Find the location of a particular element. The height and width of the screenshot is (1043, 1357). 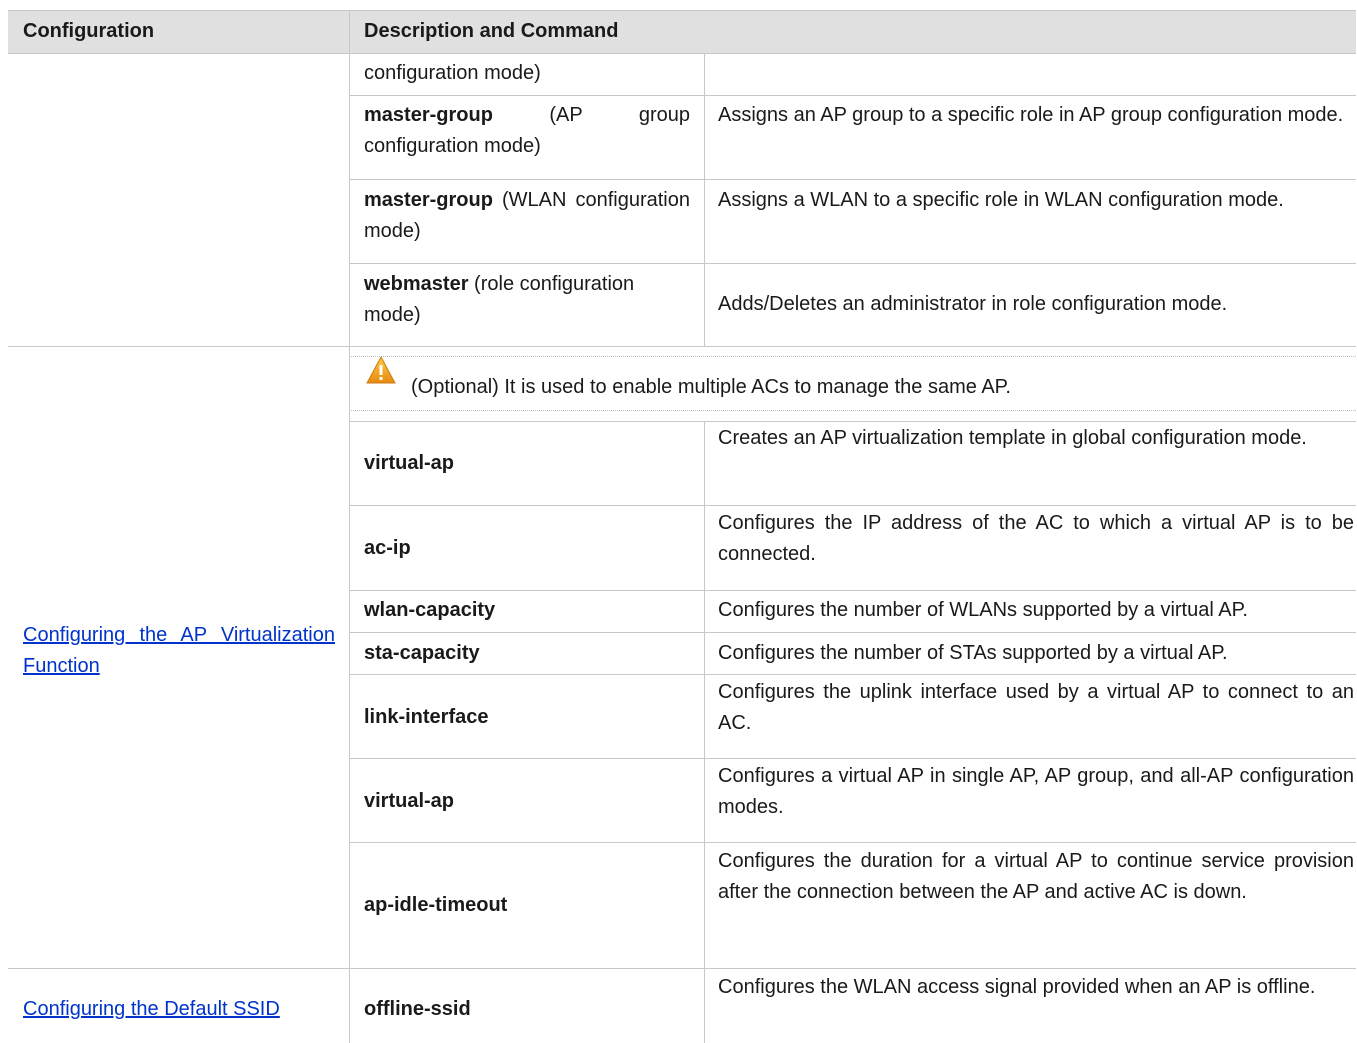

default-ssid-link: Configuring the Default SSID is located at coordinates (151, 1009).